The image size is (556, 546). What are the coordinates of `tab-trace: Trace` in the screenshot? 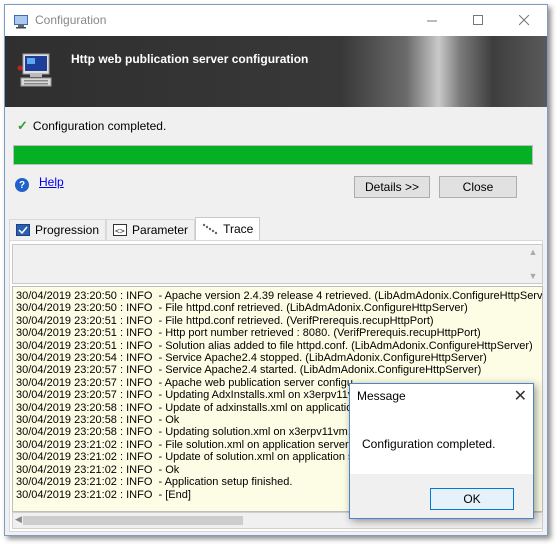 It's located at (228, 228).